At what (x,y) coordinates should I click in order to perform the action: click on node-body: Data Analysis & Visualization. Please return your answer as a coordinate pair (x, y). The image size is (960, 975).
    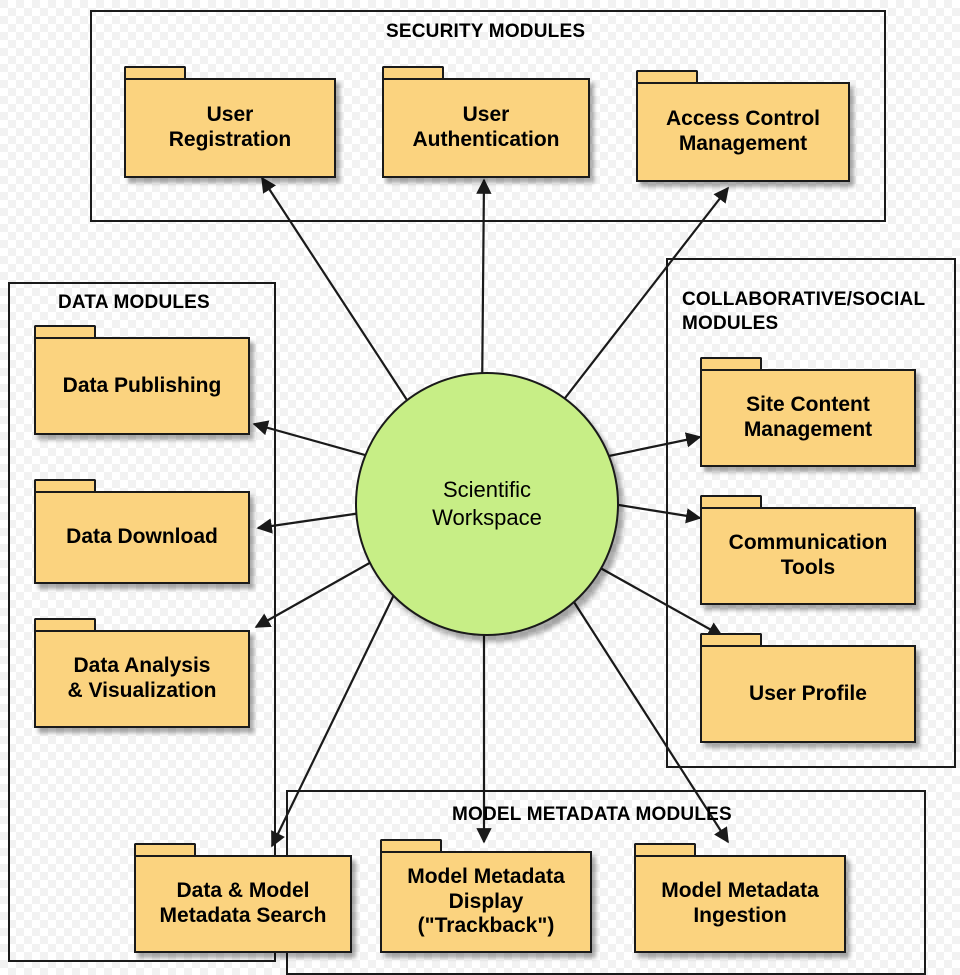
    Looking at the image, I should click on (142, 679).